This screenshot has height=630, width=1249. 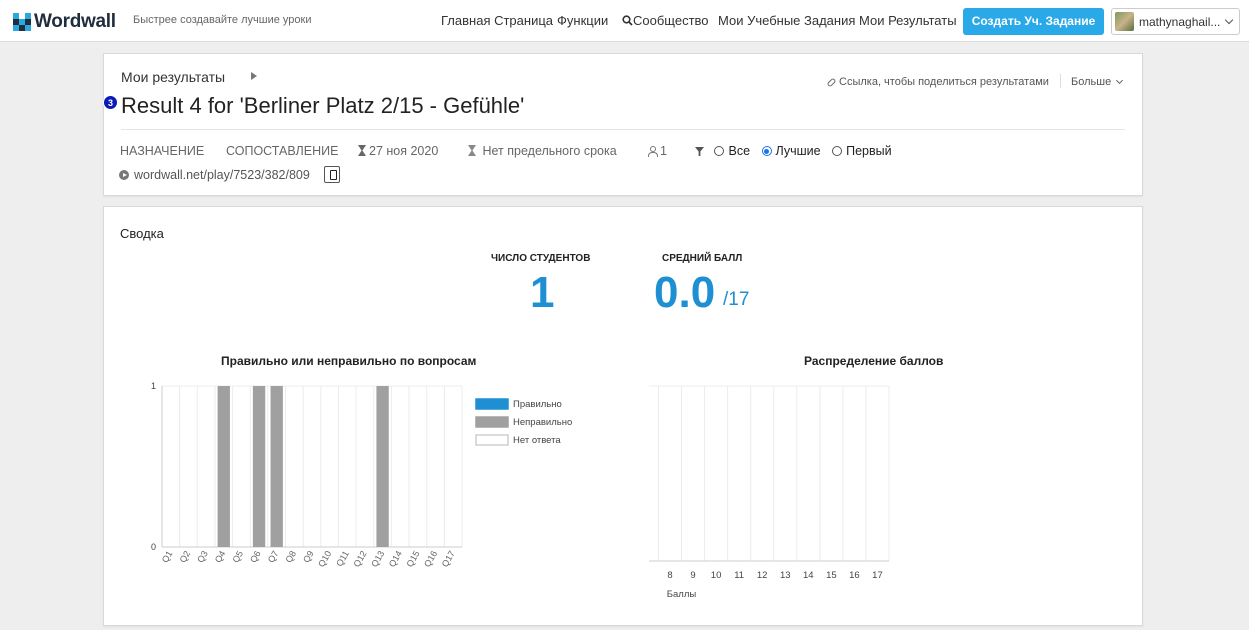 I want to click on x-tick-label: 10, so click(x=716, y=575).